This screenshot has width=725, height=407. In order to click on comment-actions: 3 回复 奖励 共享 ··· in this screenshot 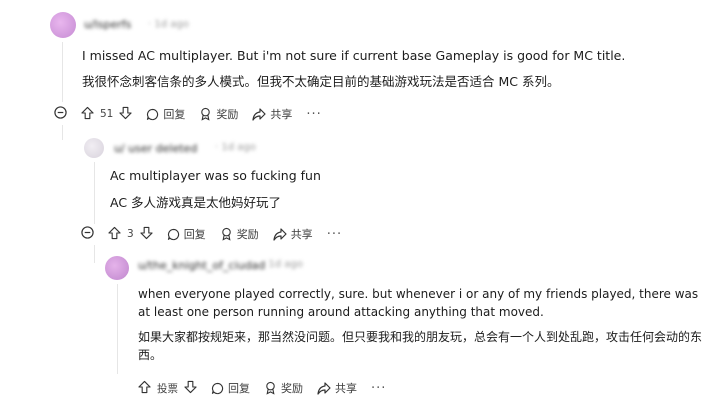, I will do `click(218, 234)`.